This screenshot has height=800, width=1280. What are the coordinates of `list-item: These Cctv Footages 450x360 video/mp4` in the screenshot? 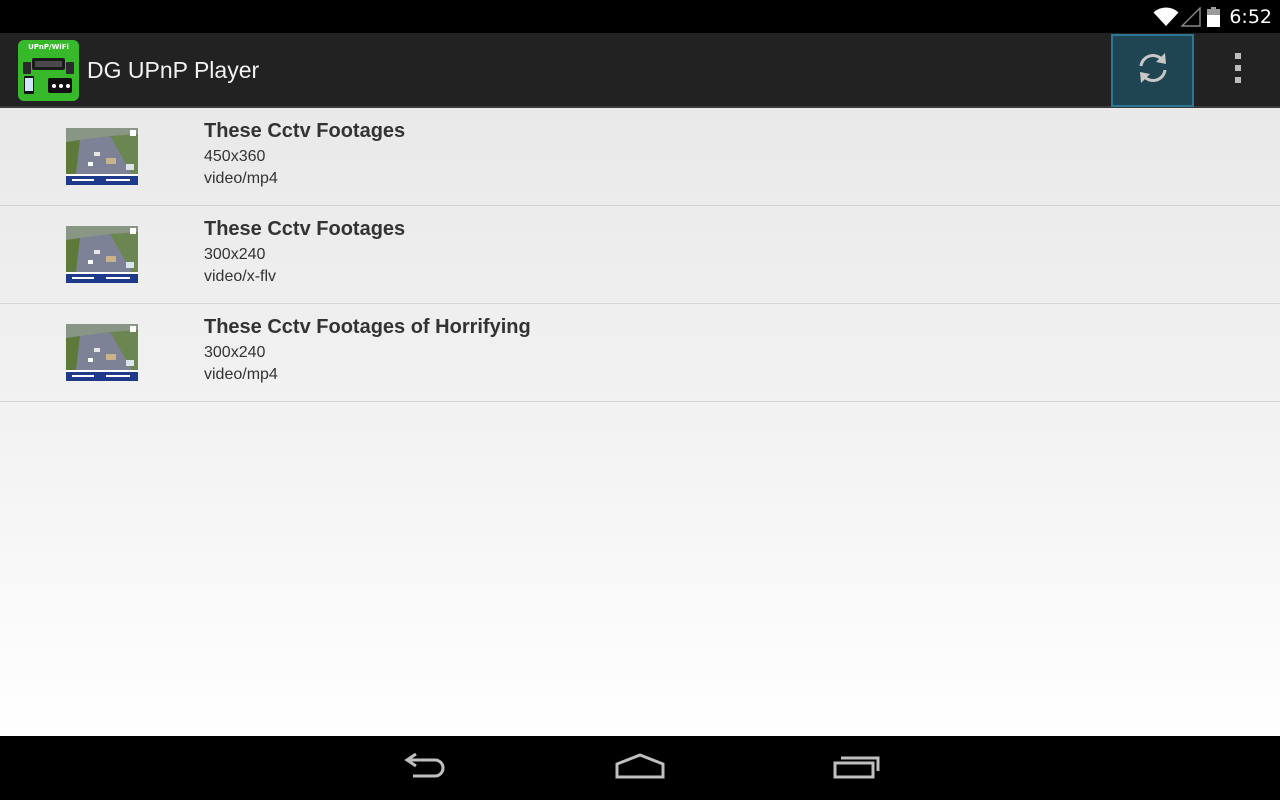 It's located at (640, 157).